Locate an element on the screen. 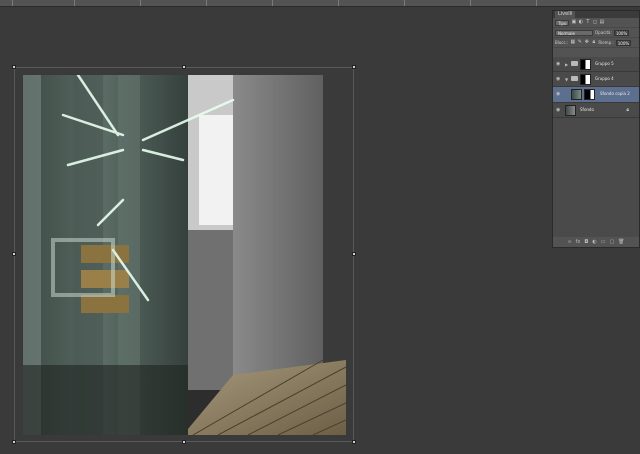  panel-titlebar: Livelli is located at coordinates (596, 14).